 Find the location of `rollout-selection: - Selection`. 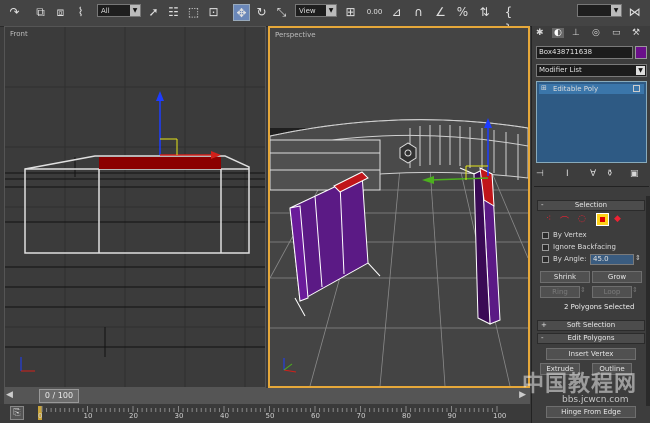

rollout-selection: - Selection is located at coordinates (591, 205).